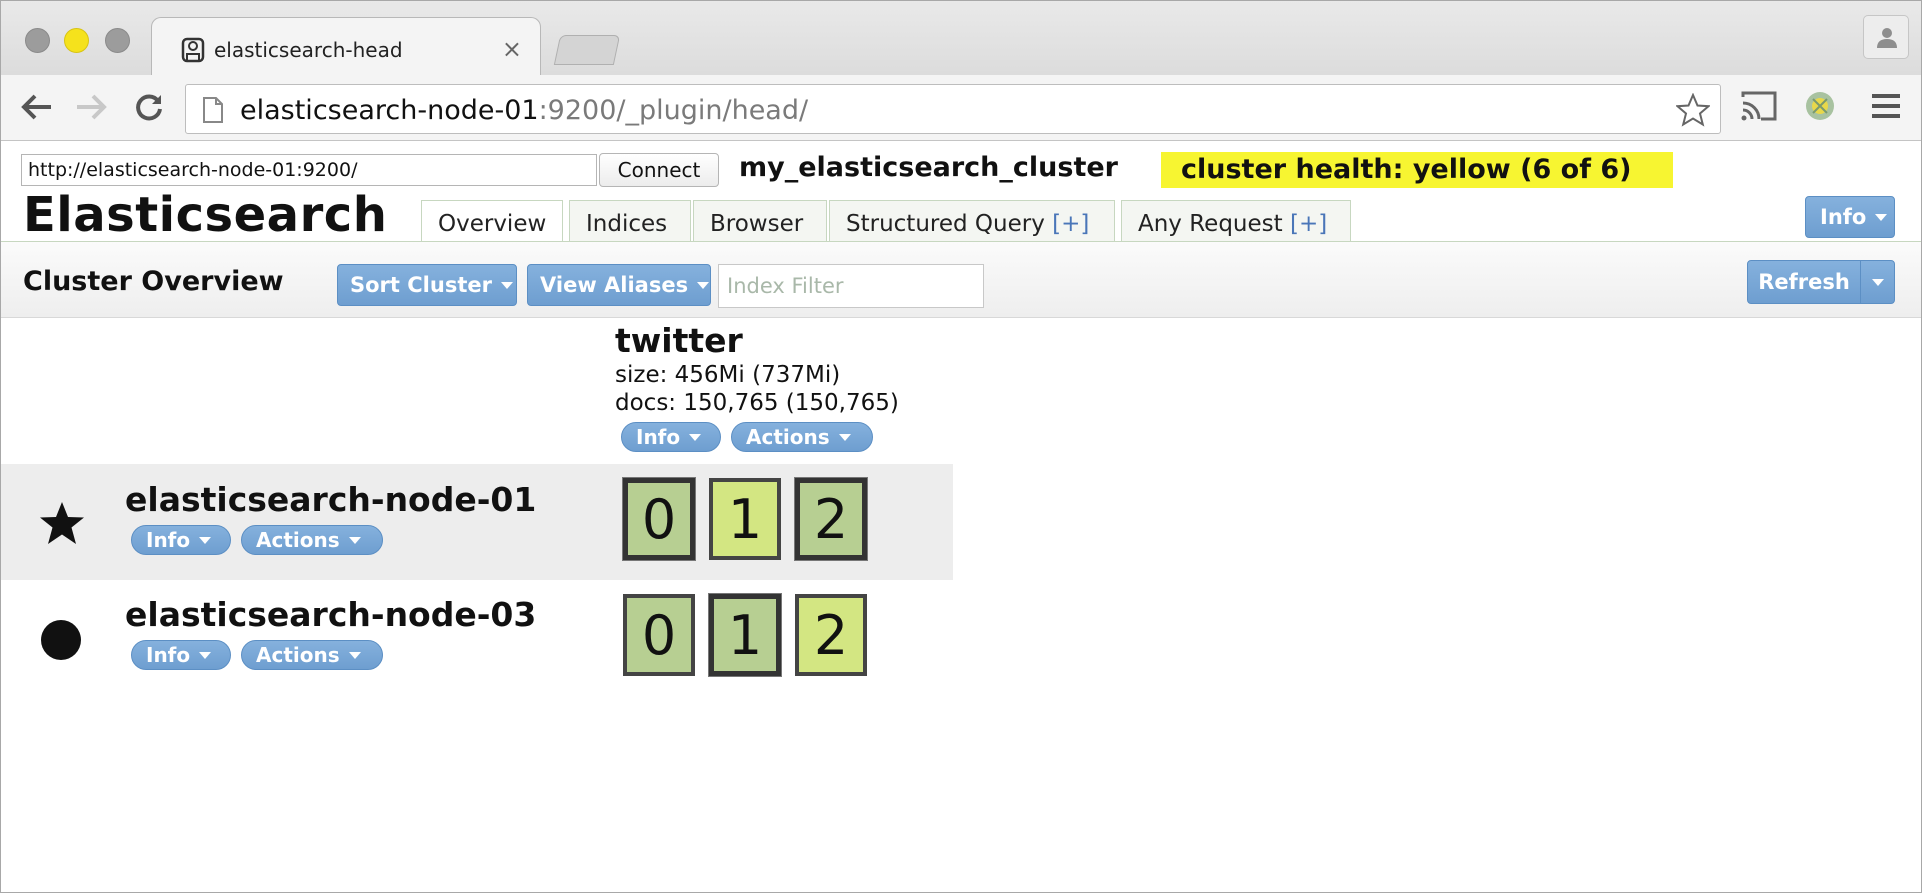  I want to click on info-menu-label: Info, so click(1843, 217).